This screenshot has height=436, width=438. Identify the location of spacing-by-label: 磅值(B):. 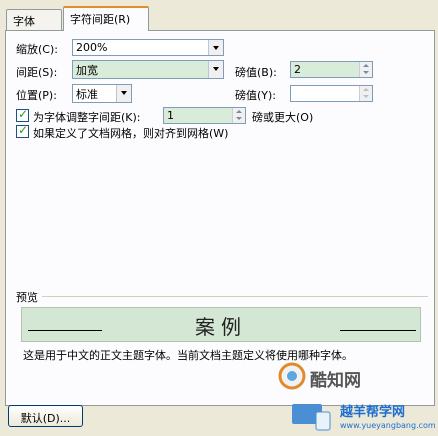
(256, 72).